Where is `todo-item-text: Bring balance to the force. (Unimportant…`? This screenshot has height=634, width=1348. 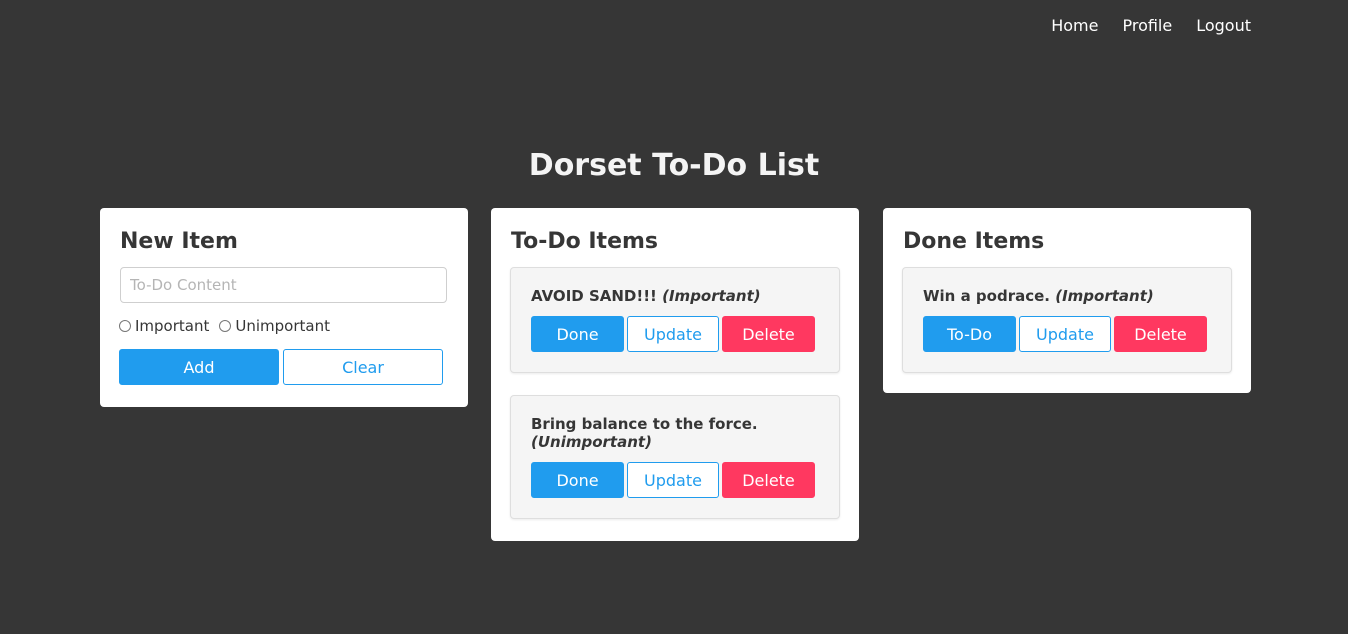
todo-item-text: Bring balance to the force. (Unimportant… is located at coordinates (675, 433).